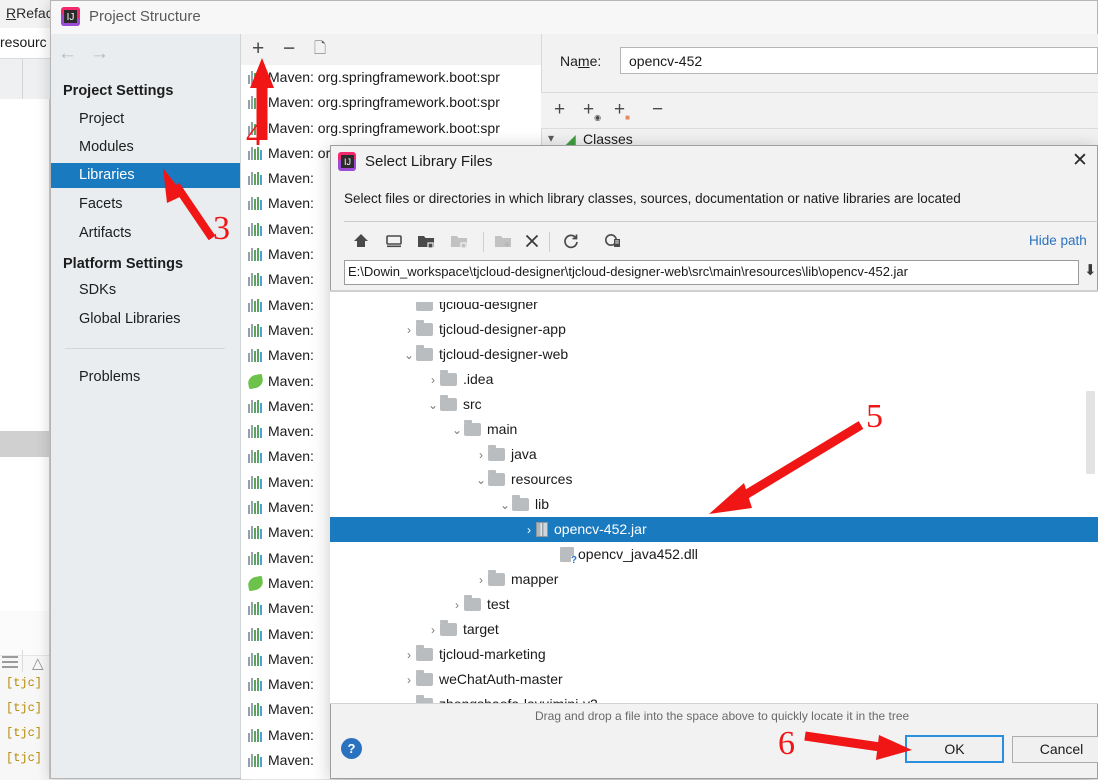  I want to click on menu-hamburger-icon, so click(10, 662).